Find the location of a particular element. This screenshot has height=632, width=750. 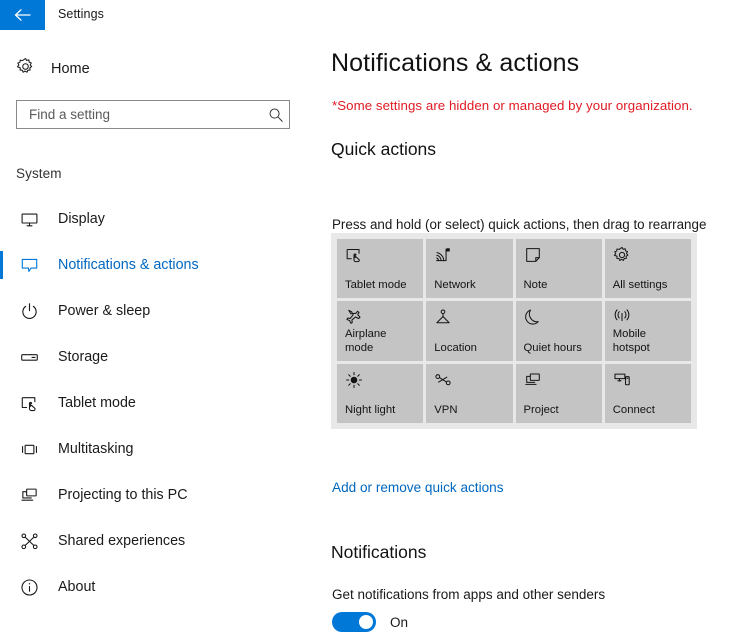

sidebar-item-shared-experiences: Shared experiences is located at coordinates (155, 541).